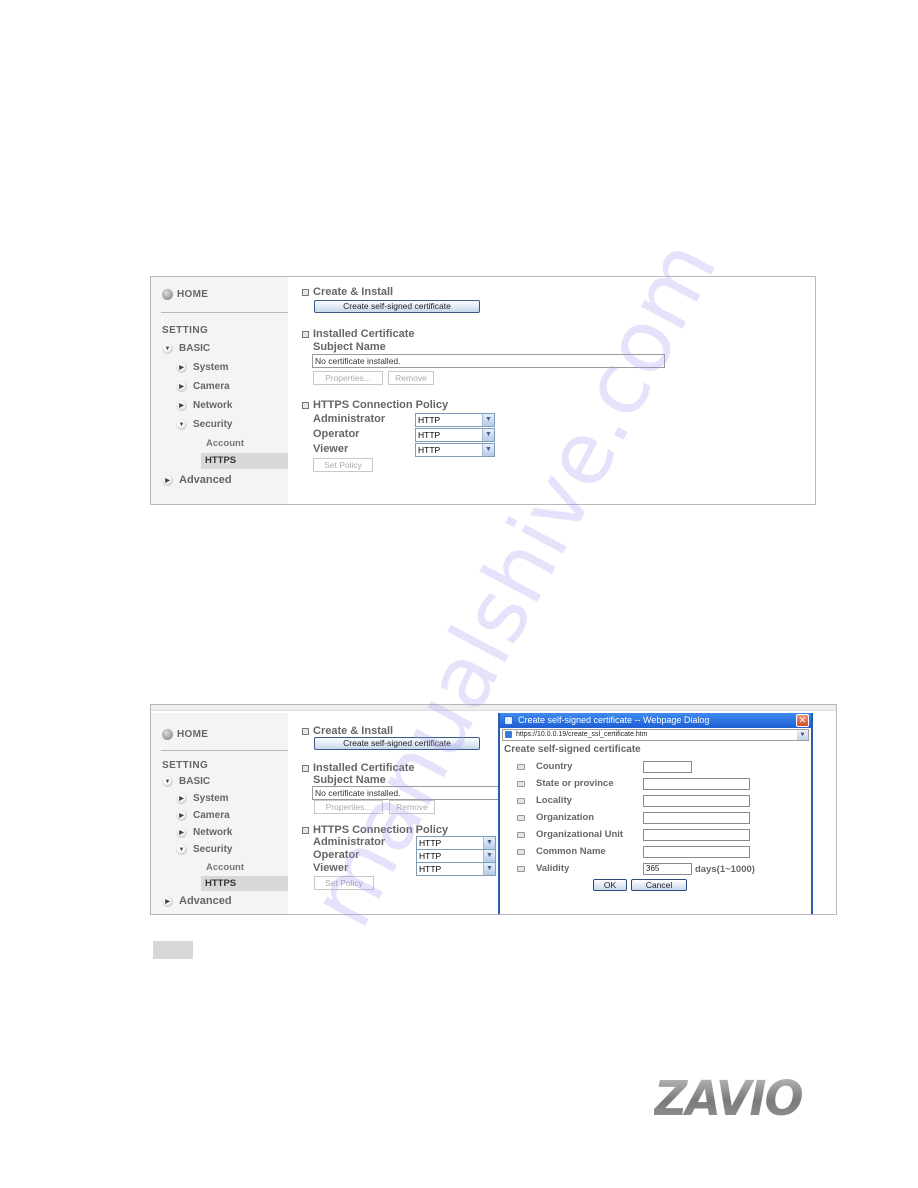 The height and width of the screenshot is (1188, 918). I want to click on state-input, so click(696, 784).